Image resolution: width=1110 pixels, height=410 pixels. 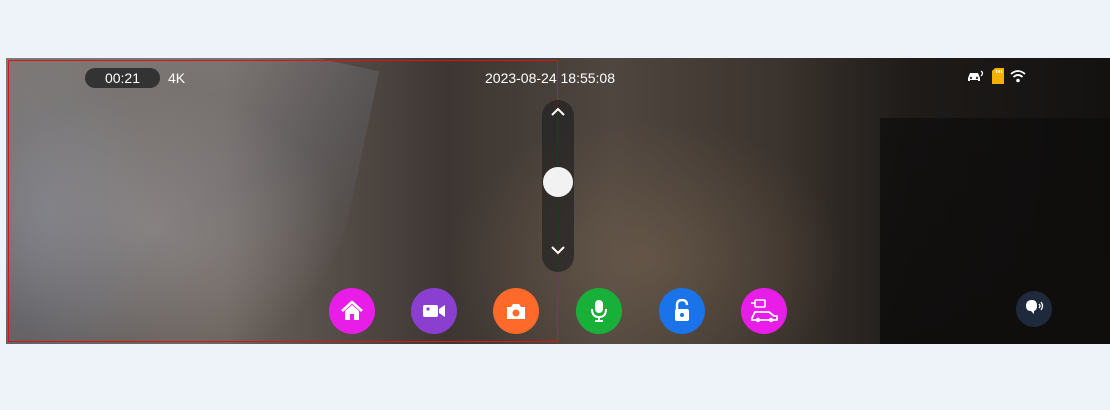 I want to click on take-photo-button, so click(x=516, y=311).